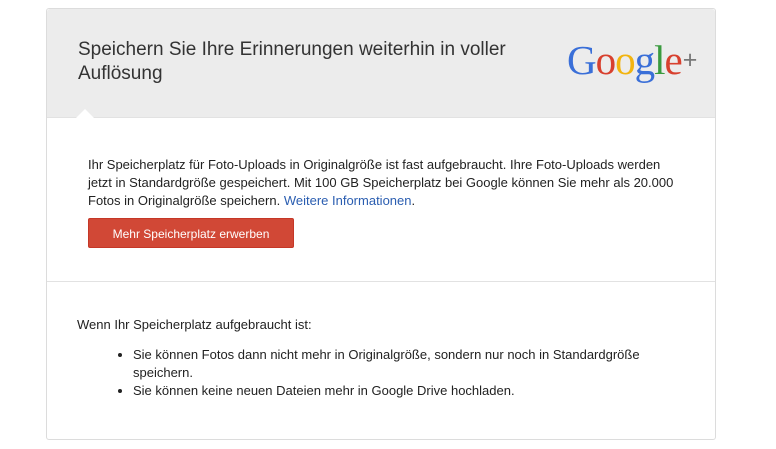  What do you see at coordinates (348, 200) in the screenshot?
I see `learn-more-link: Weitere Informationen` at bounding box center [348, 200].